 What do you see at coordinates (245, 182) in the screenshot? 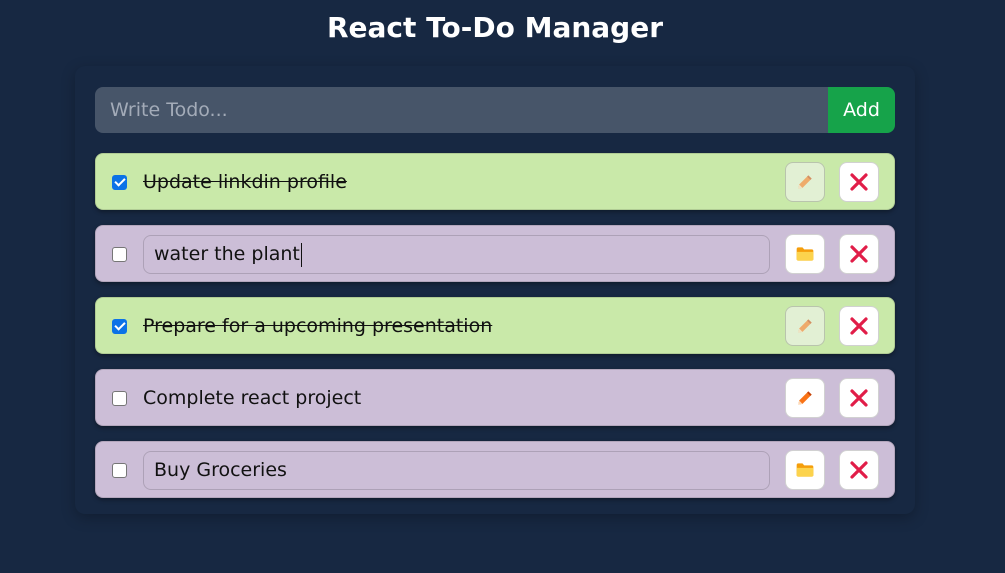
I see `todo-text: Update linkdin profile` at bounding box center [245, 182].